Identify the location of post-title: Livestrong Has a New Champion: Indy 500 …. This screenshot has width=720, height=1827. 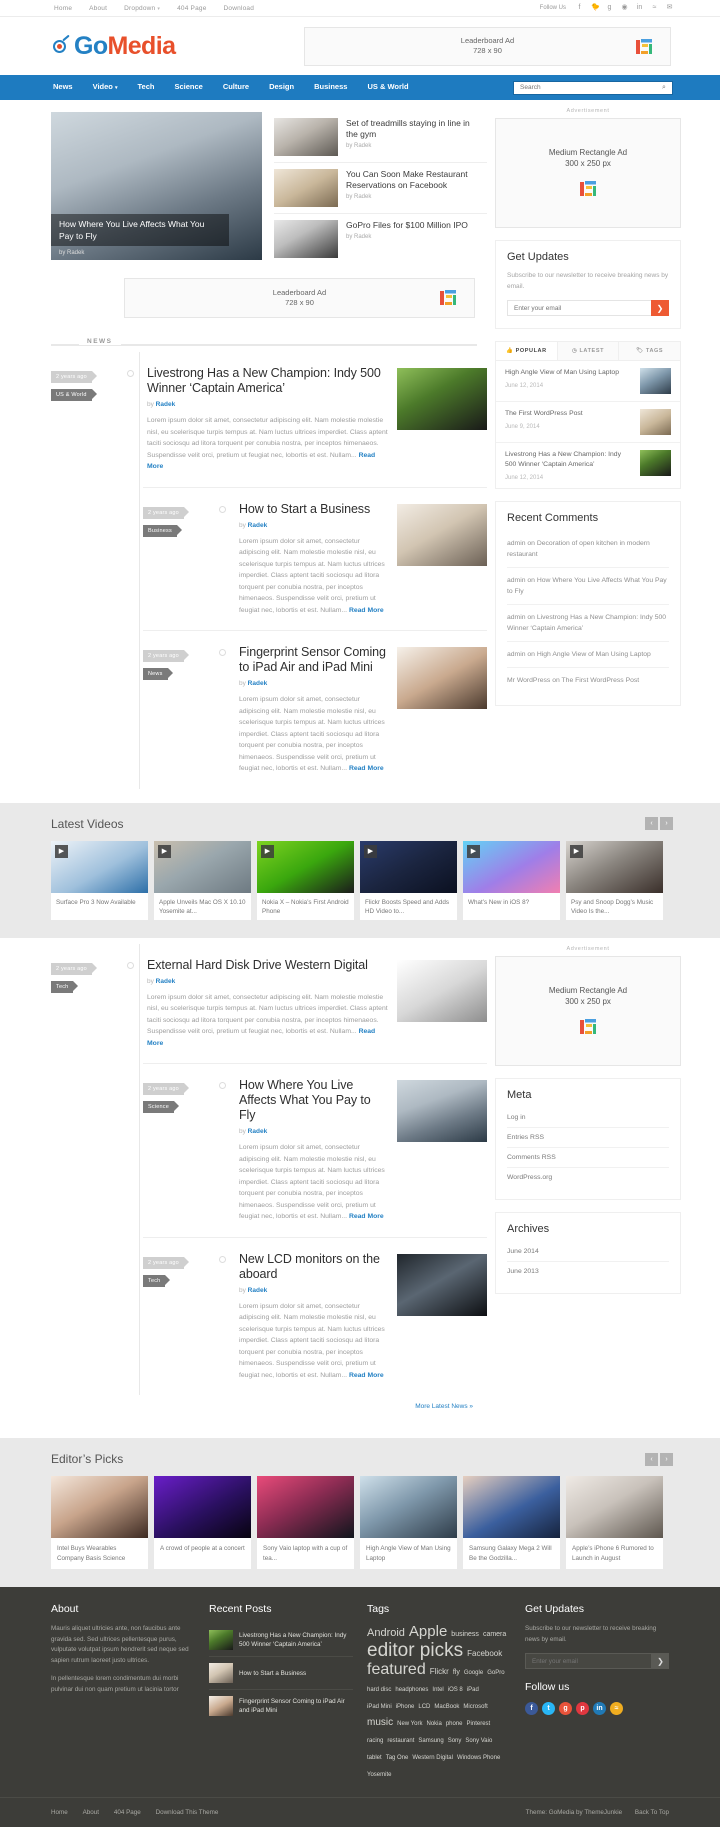
(268, 381).